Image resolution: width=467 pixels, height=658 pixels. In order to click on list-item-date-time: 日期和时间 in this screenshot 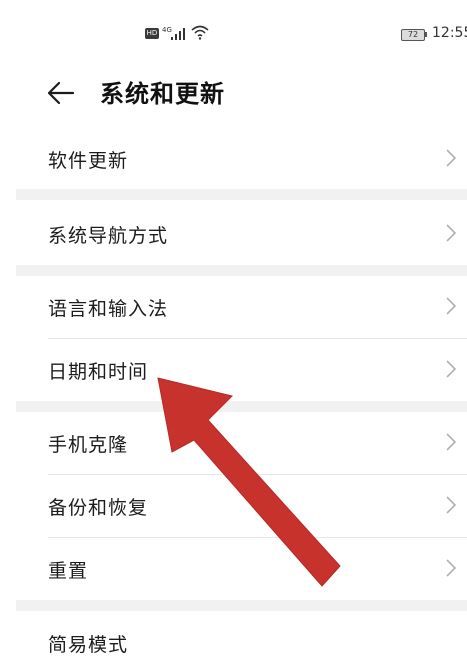, I will do `click(233, 370)`.